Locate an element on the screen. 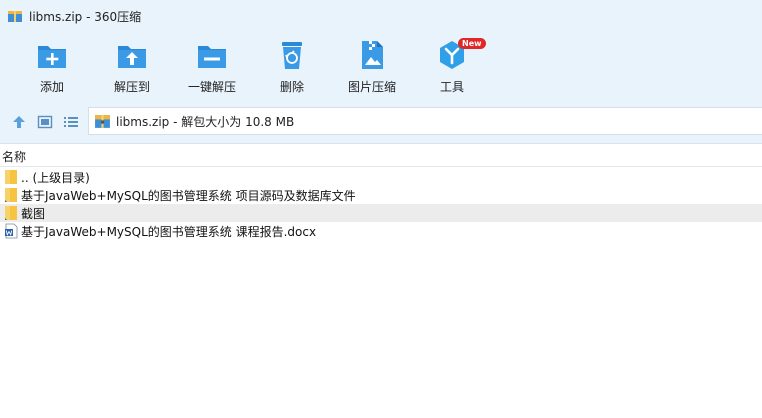 Image resolution: width=762 pixels, height=418 pixels. thumbnail-view-icon is located at coordinates (45, 122).